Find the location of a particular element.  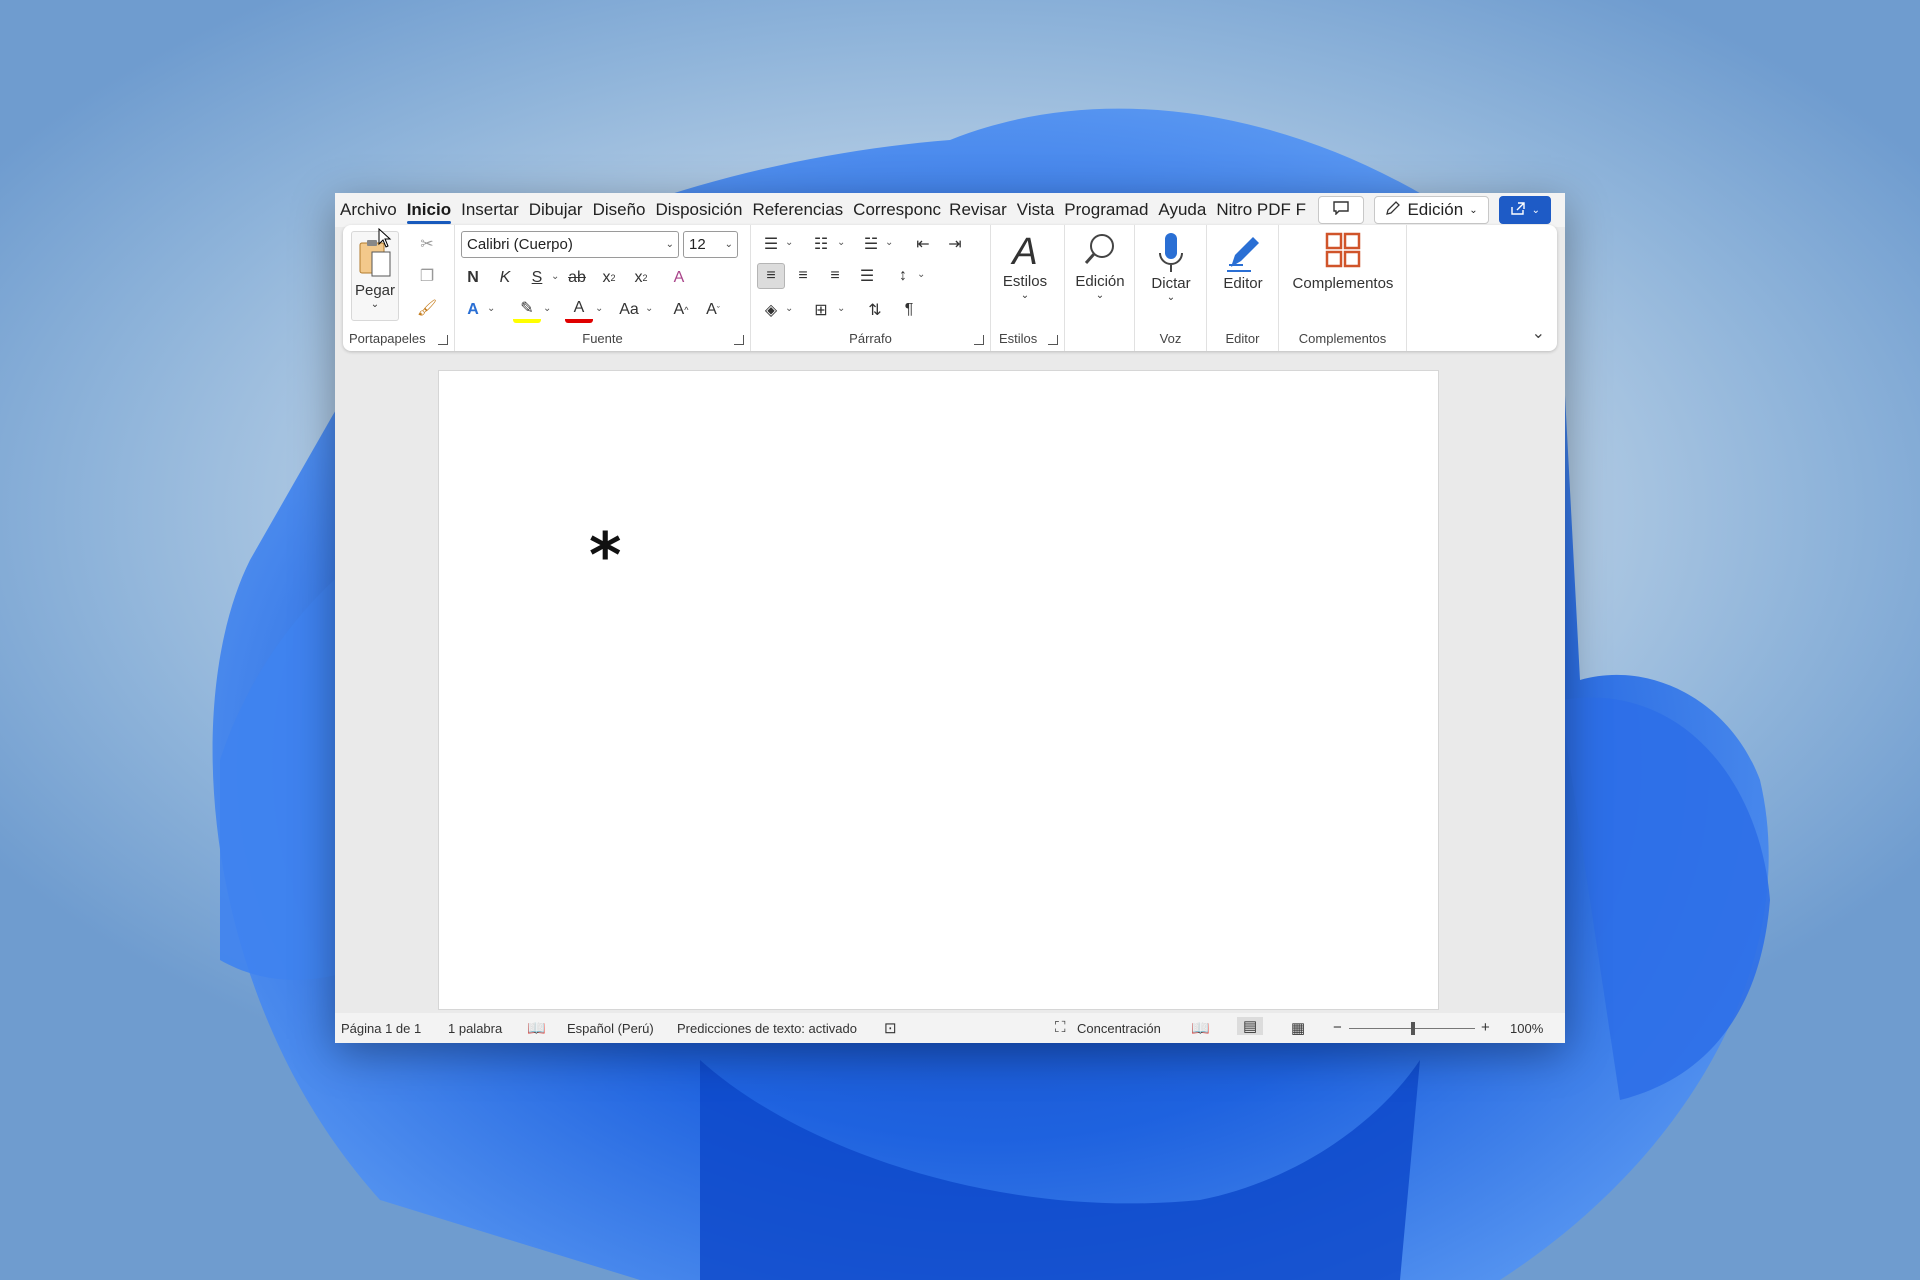

web-layout-icon: ▦ is located at coordinates (1298, 1028).